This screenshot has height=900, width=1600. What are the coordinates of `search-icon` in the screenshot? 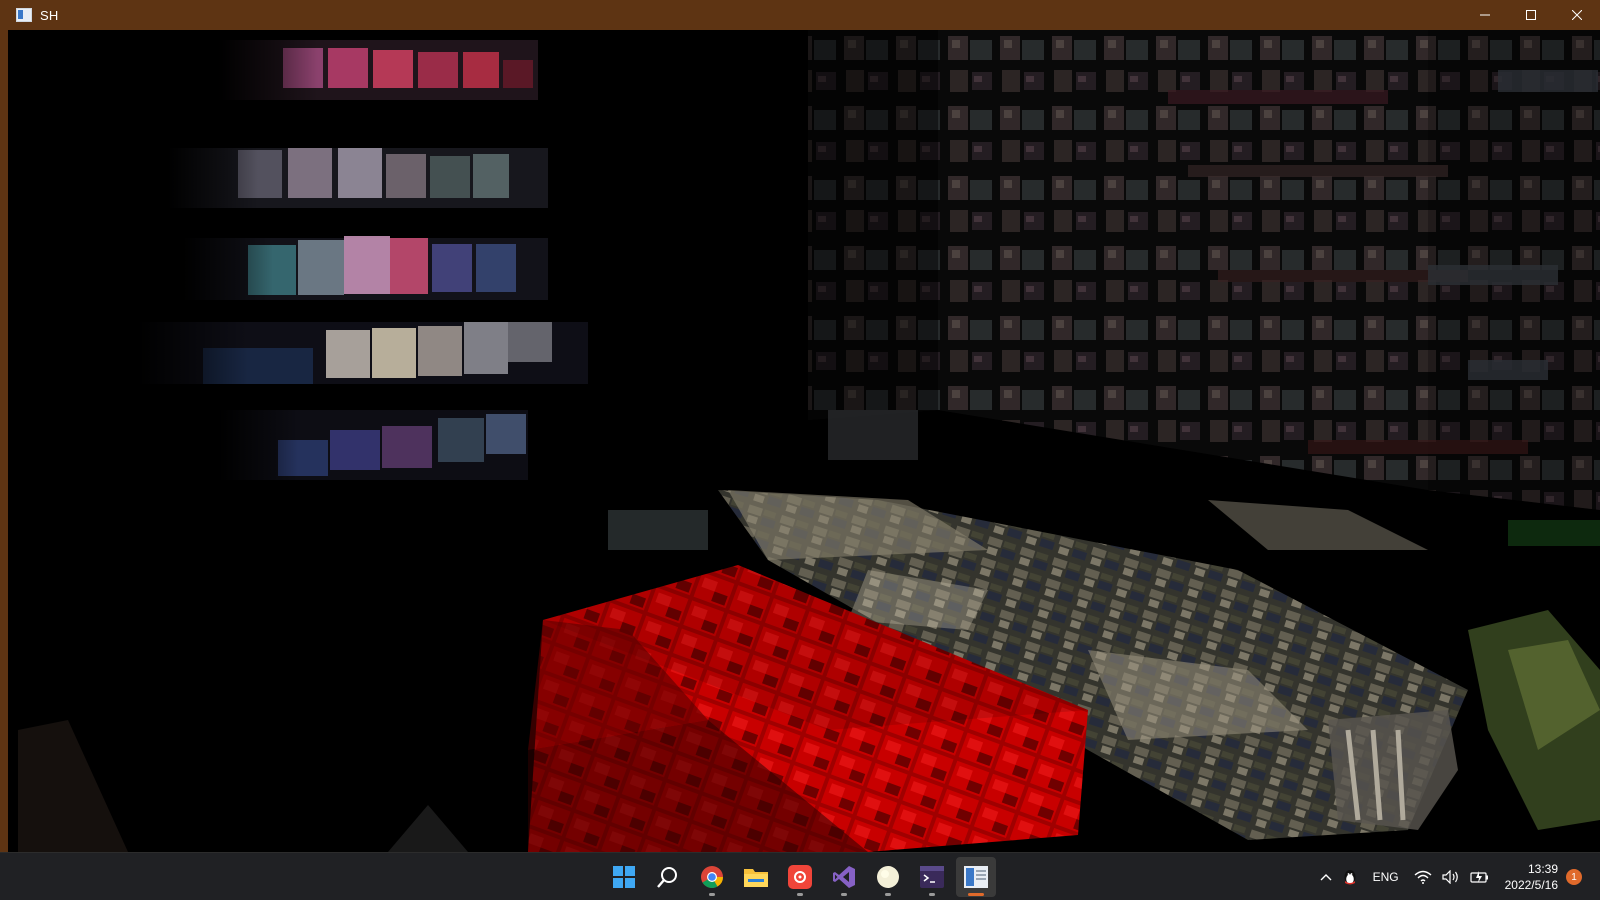 It's located at (667, 877).